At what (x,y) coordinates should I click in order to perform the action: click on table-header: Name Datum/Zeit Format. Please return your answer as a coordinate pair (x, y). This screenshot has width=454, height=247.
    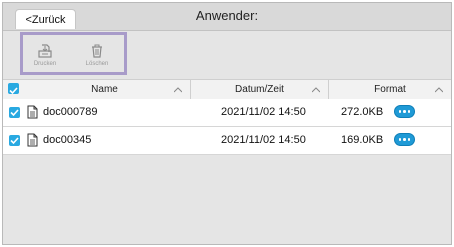
    Looking at the image, I should click on (227, 89).